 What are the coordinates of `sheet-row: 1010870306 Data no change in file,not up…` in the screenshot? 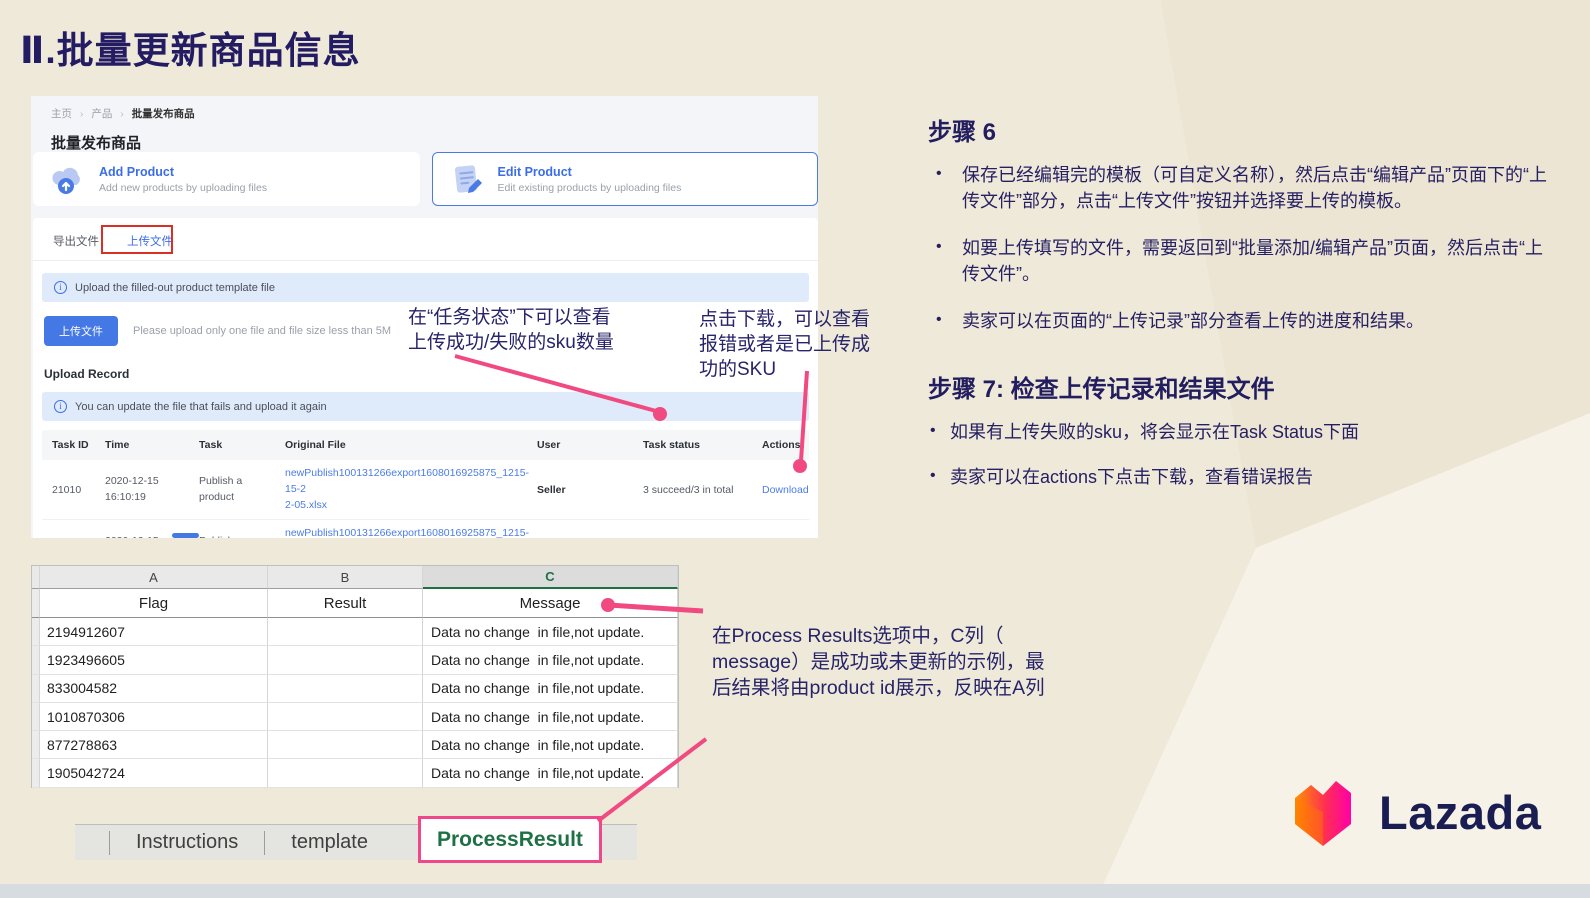 It's located at (355, 717).